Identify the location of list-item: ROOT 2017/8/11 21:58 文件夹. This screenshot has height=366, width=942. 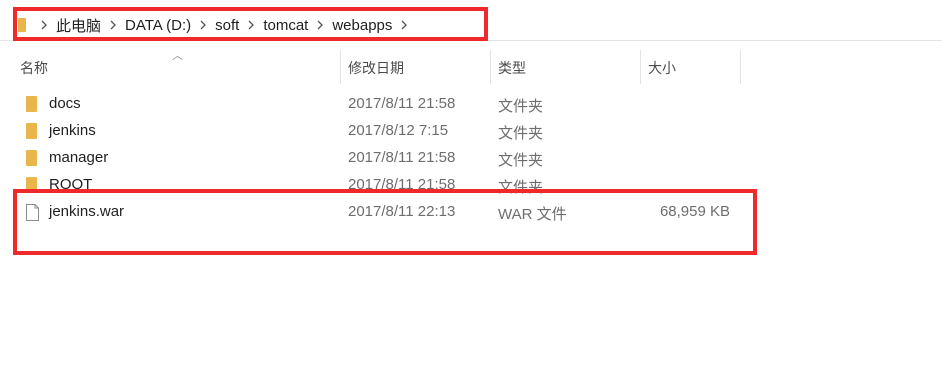
(380, 185).